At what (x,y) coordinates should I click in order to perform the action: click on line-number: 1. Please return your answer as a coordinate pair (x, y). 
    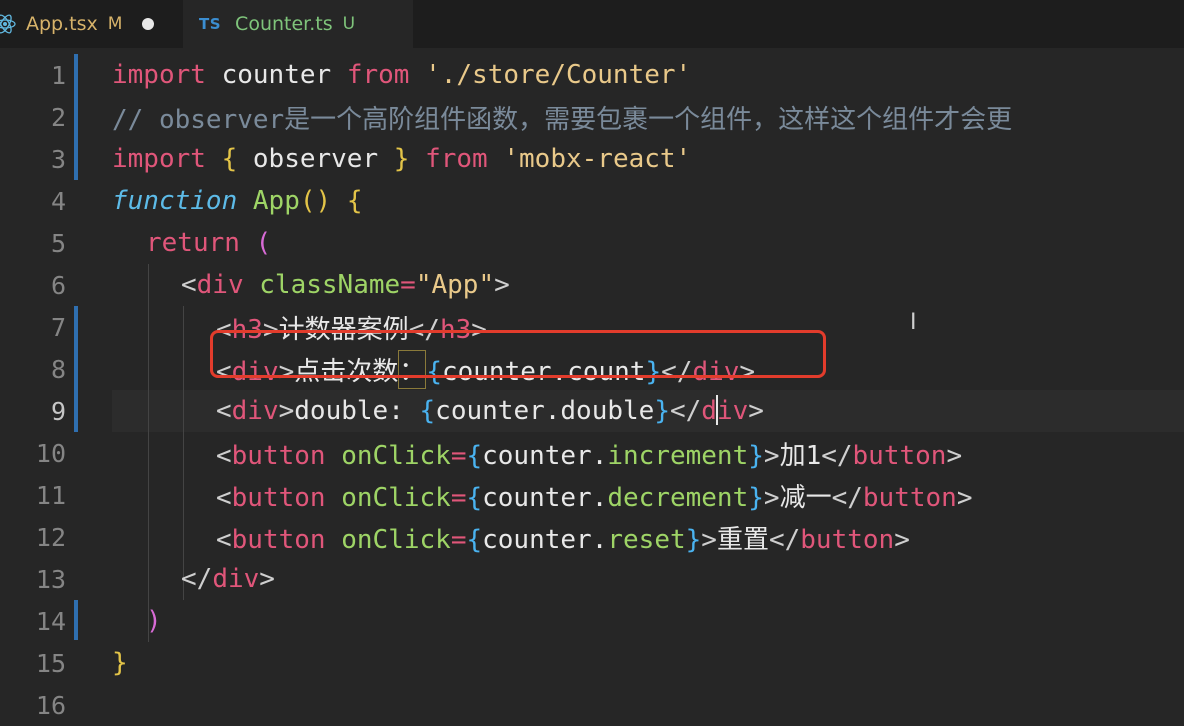
    Looking at the image, I should click on (58, 75).